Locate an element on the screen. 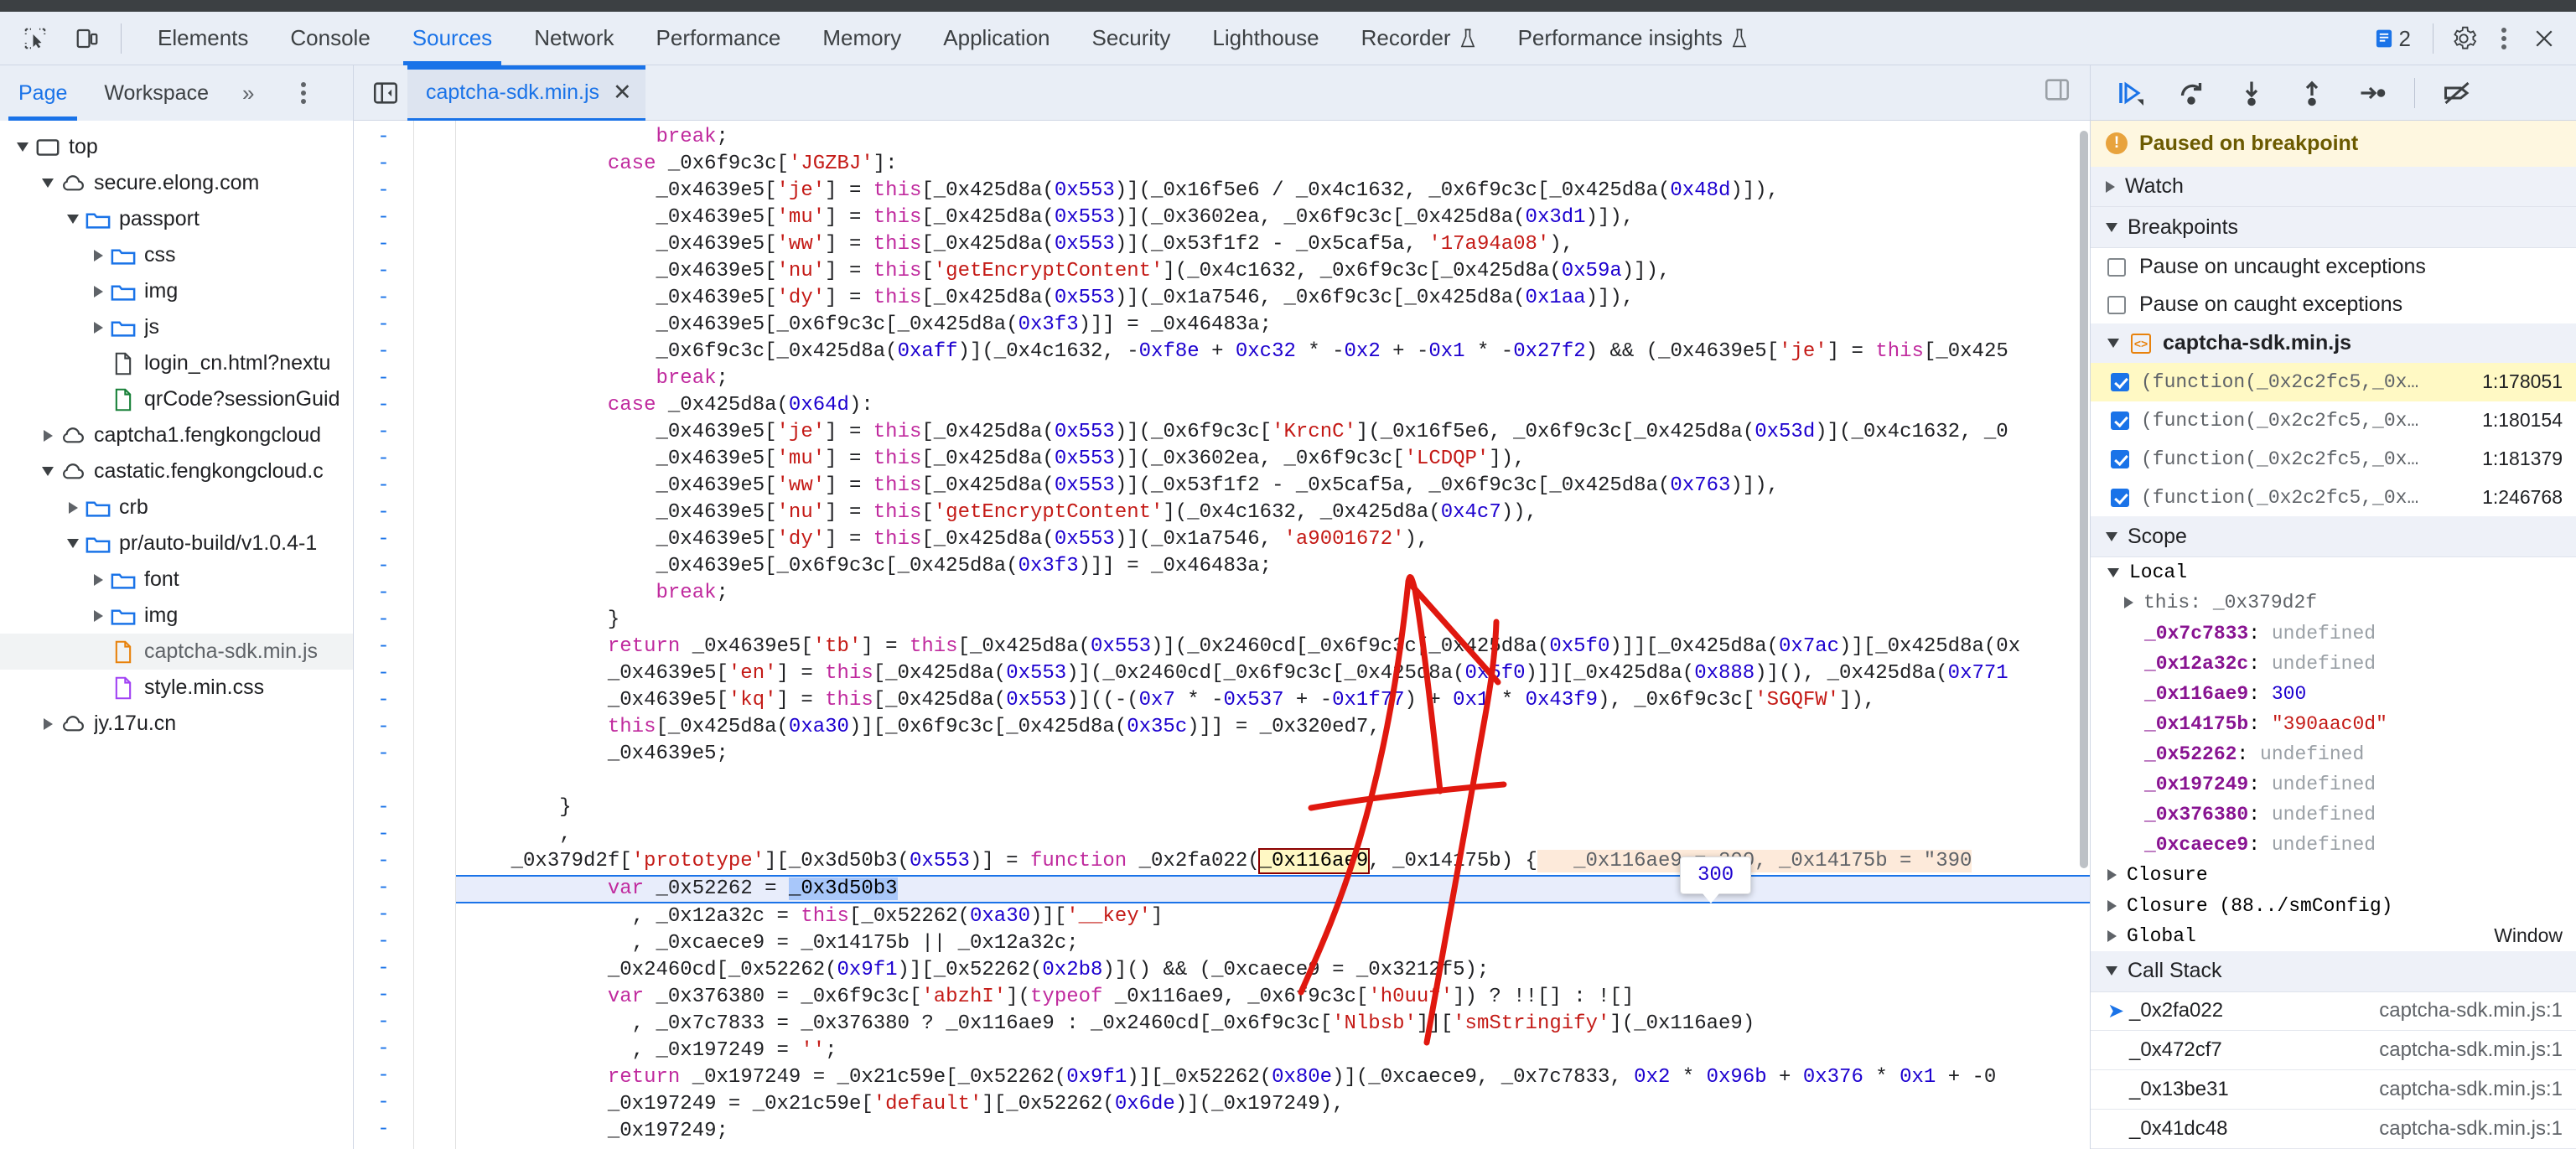 This screenshot has height=1149, width=2576. resume-icon is located at coordinates (2130, 93).